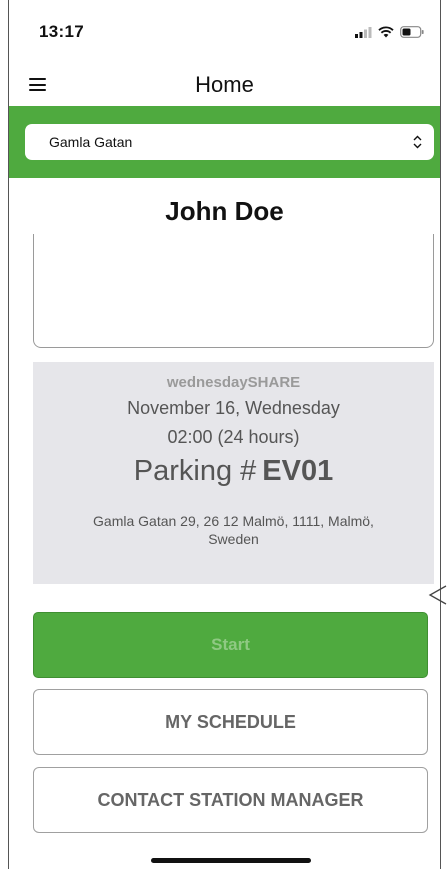 Image resolution: width=447 pixels, height=869 pixels. I want to click on location-bar: Gamla Gatan, so click(224, 142).